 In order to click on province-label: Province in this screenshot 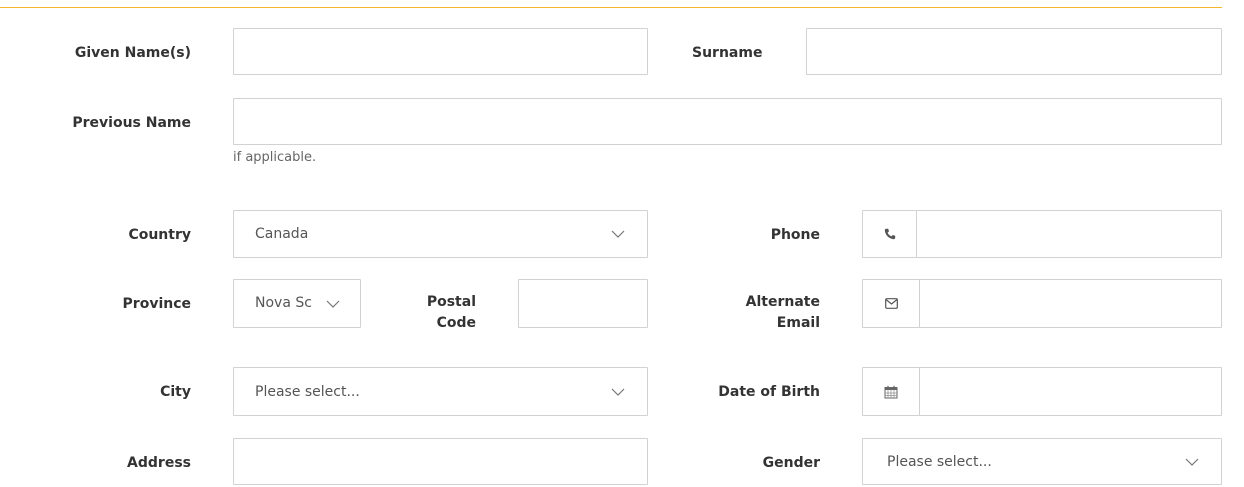, I will do `click(156, 304)`.